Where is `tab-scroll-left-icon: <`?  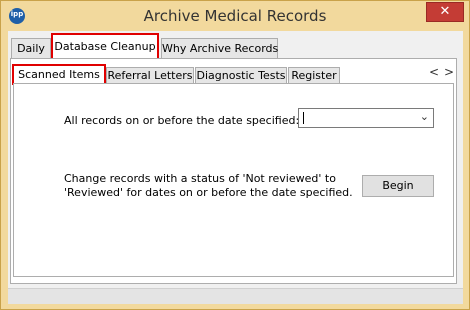
tab-scroll-left-icon: < is located at coordinates (434, 72).